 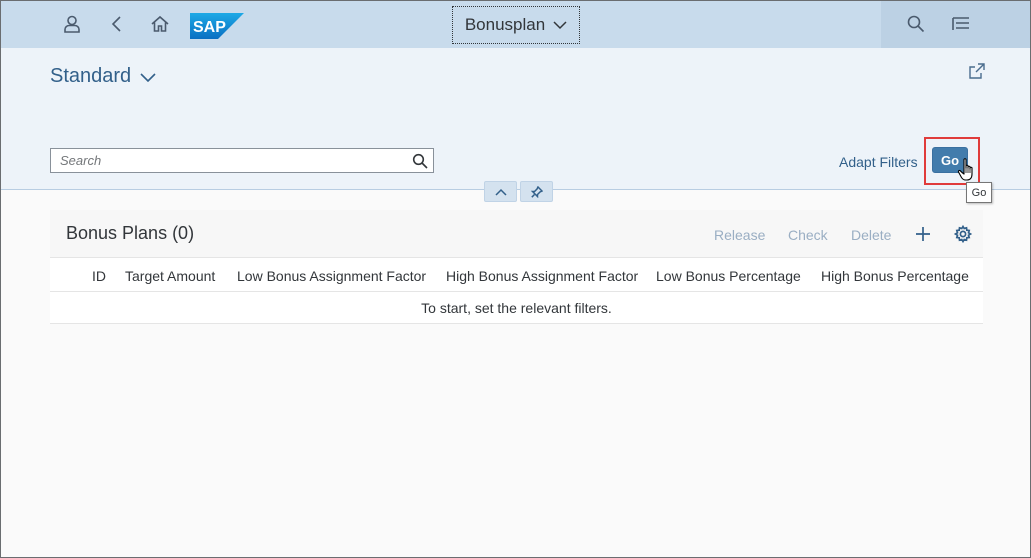 I want to click on chevron-up-icon, so click(x=500, y=192).